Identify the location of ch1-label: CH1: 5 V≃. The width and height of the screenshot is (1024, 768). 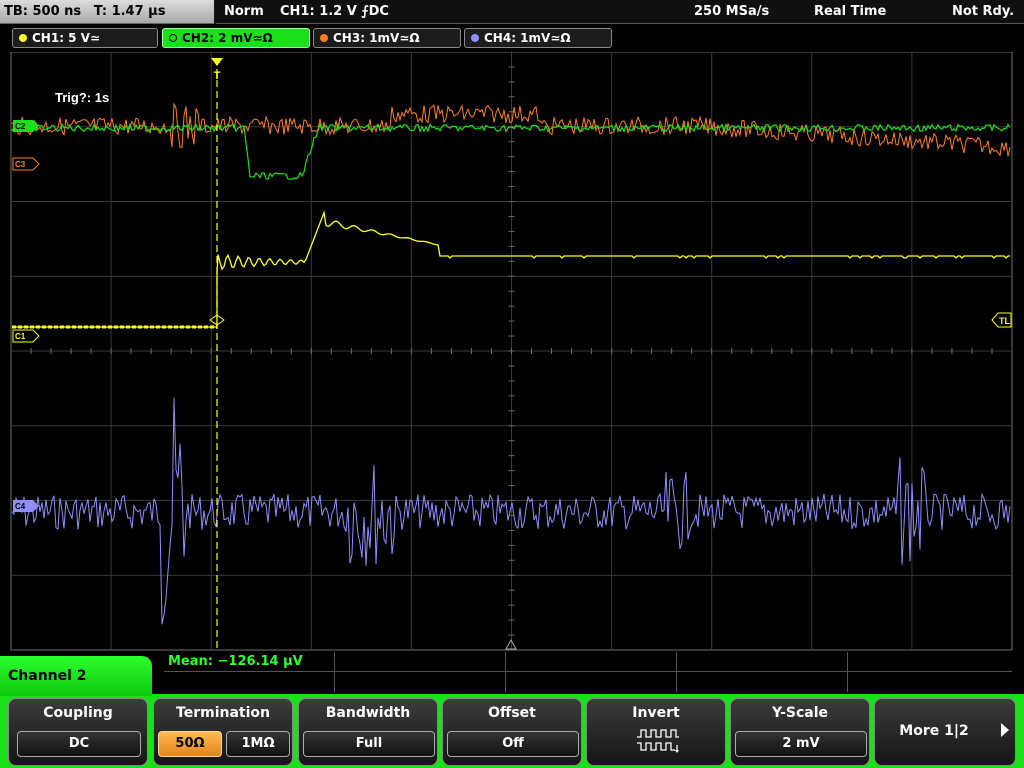
(66, 38).